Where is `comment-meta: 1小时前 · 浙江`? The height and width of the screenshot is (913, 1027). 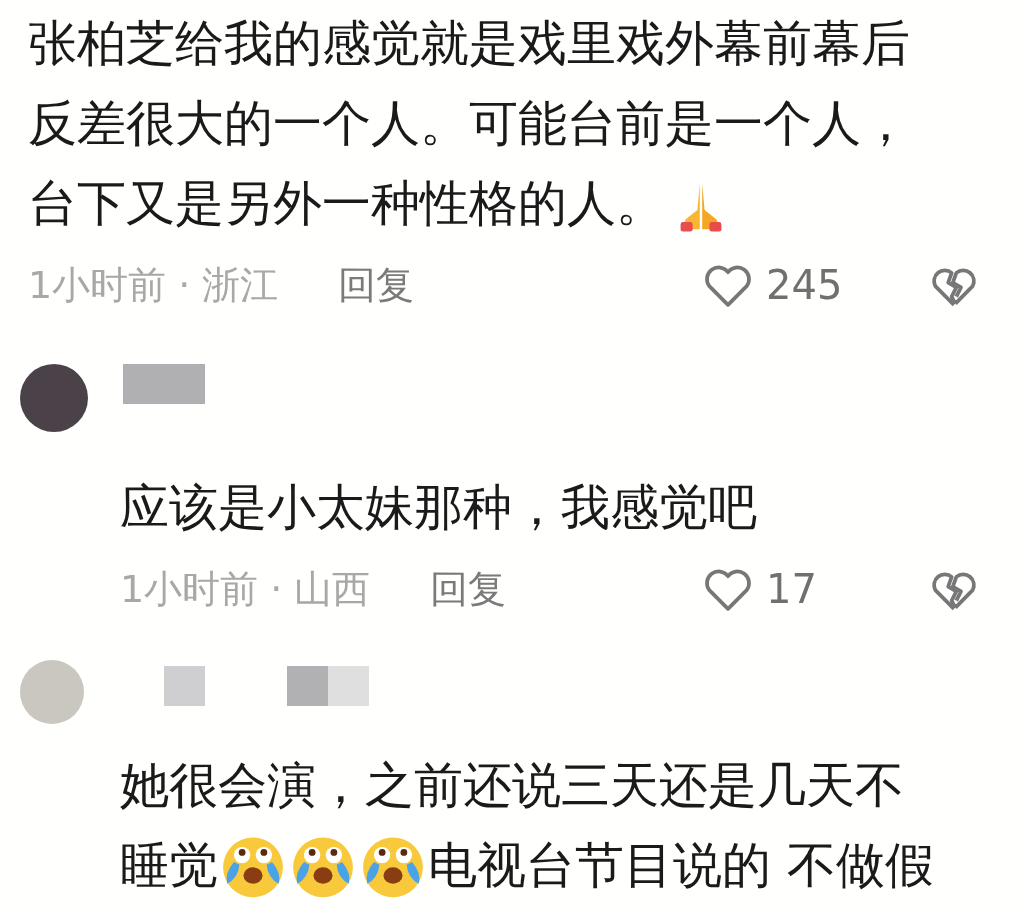
comment-meta: 1小时前 · 浙江 is located at coordinates (153, 285).